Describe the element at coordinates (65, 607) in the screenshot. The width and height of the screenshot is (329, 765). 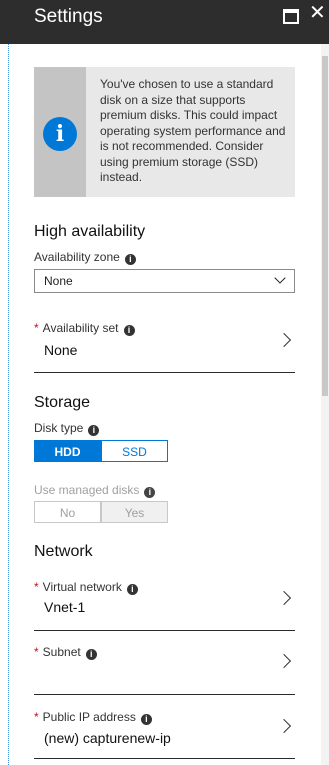
I see `virtual-network-value: Vnet-1` at that location.